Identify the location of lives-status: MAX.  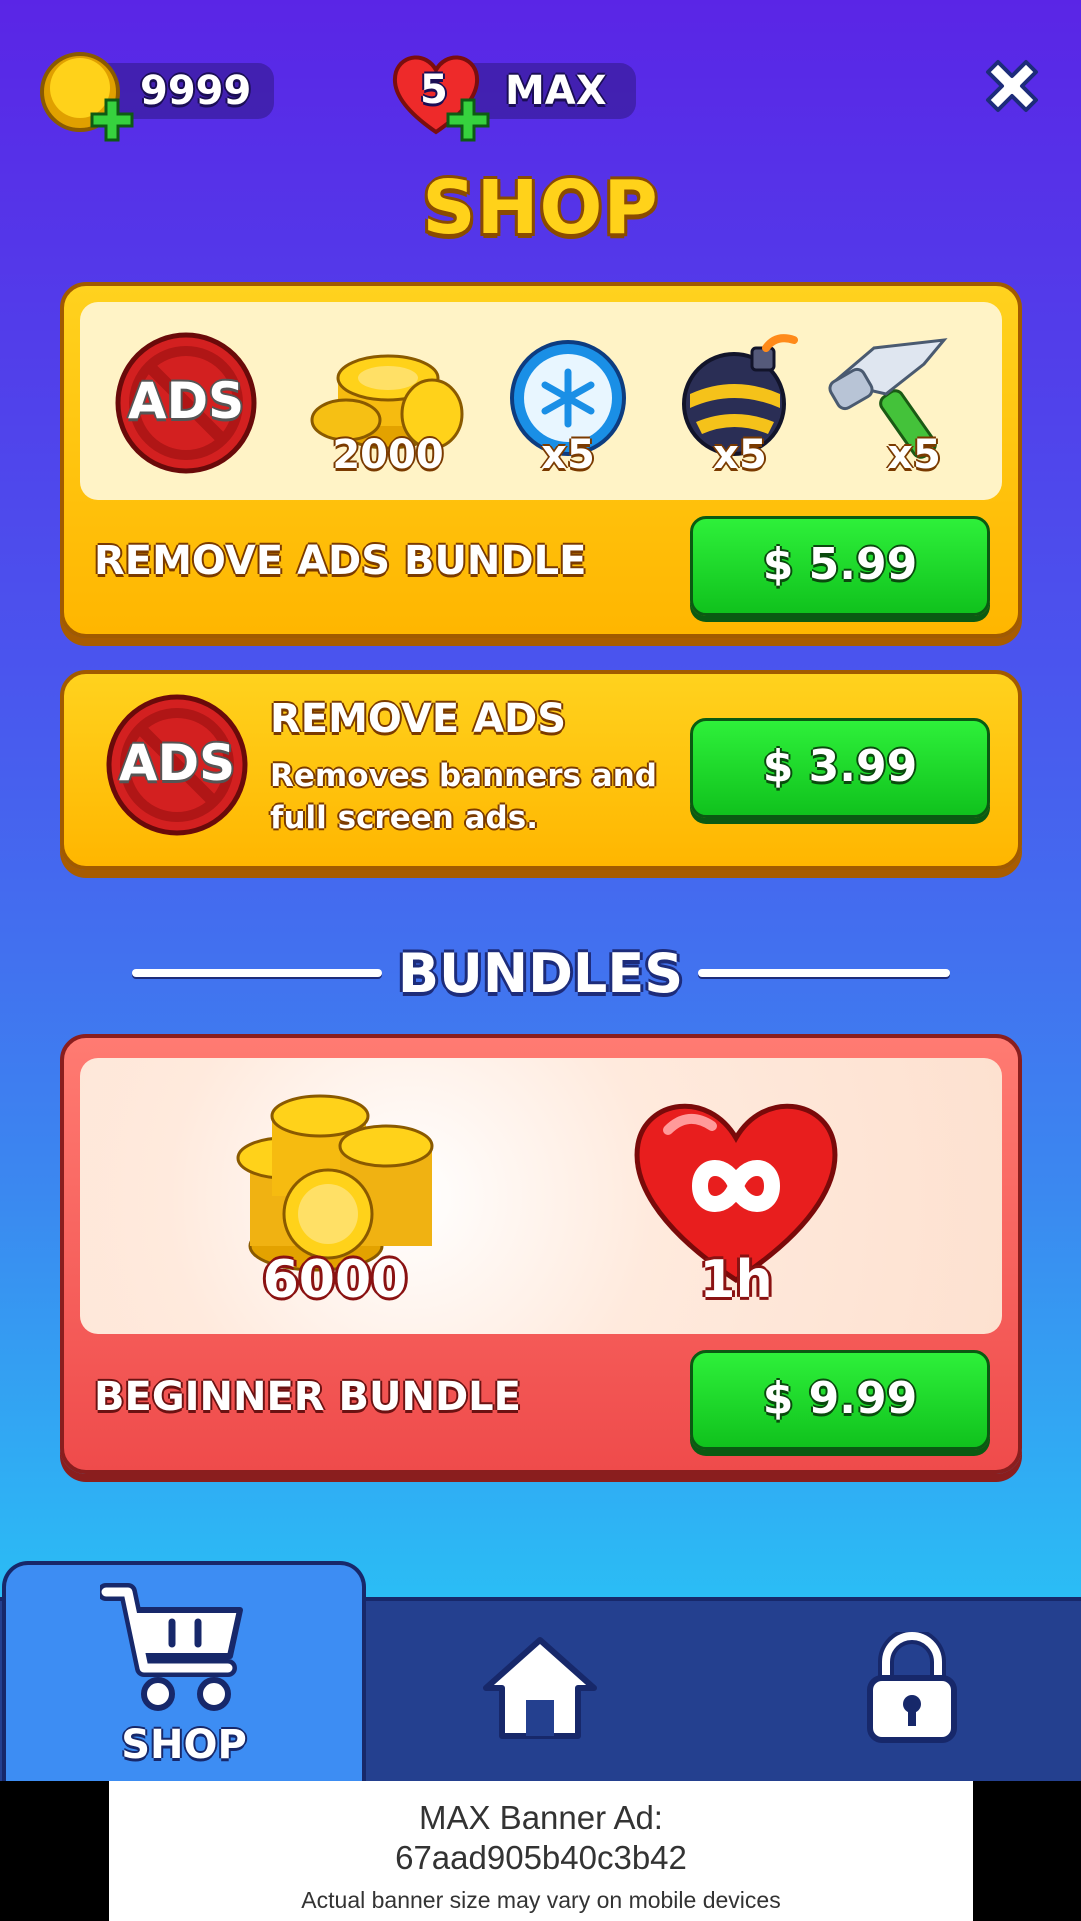
(556, 91).